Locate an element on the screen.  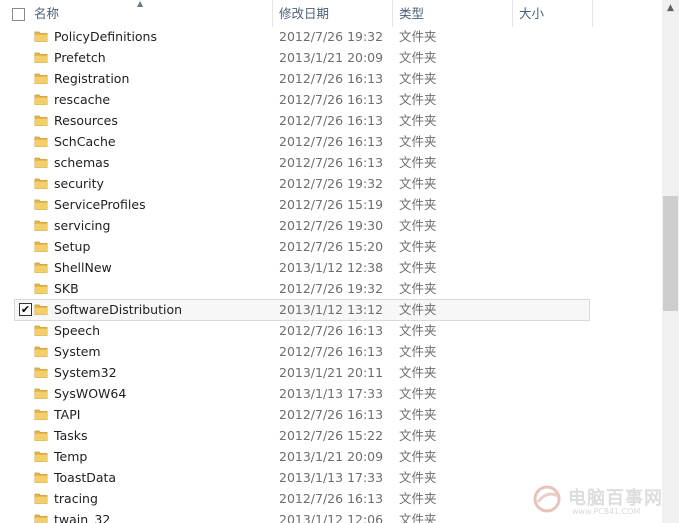
scroll-up-icon: ▲ is located at coordinates (670, 8).